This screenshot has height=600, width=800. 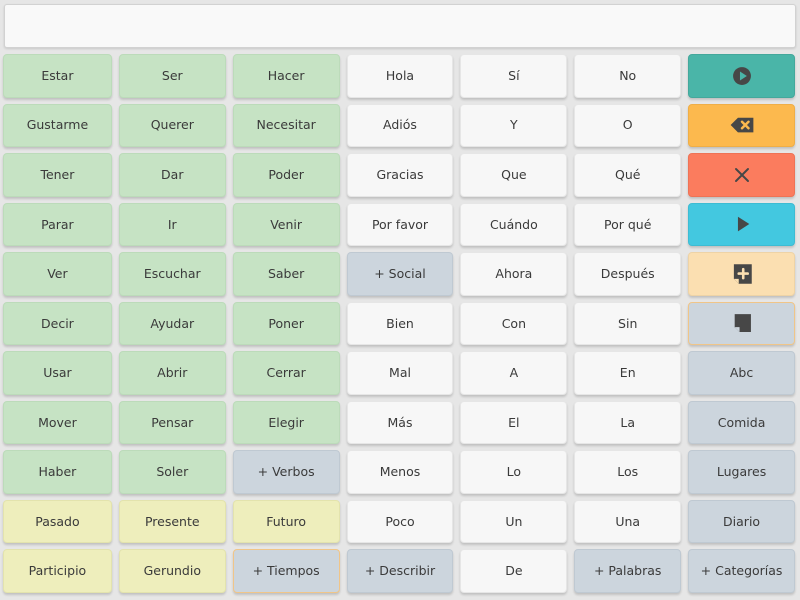 I want to click on grid-button-decir: Decir, so click(x=57, y=323).